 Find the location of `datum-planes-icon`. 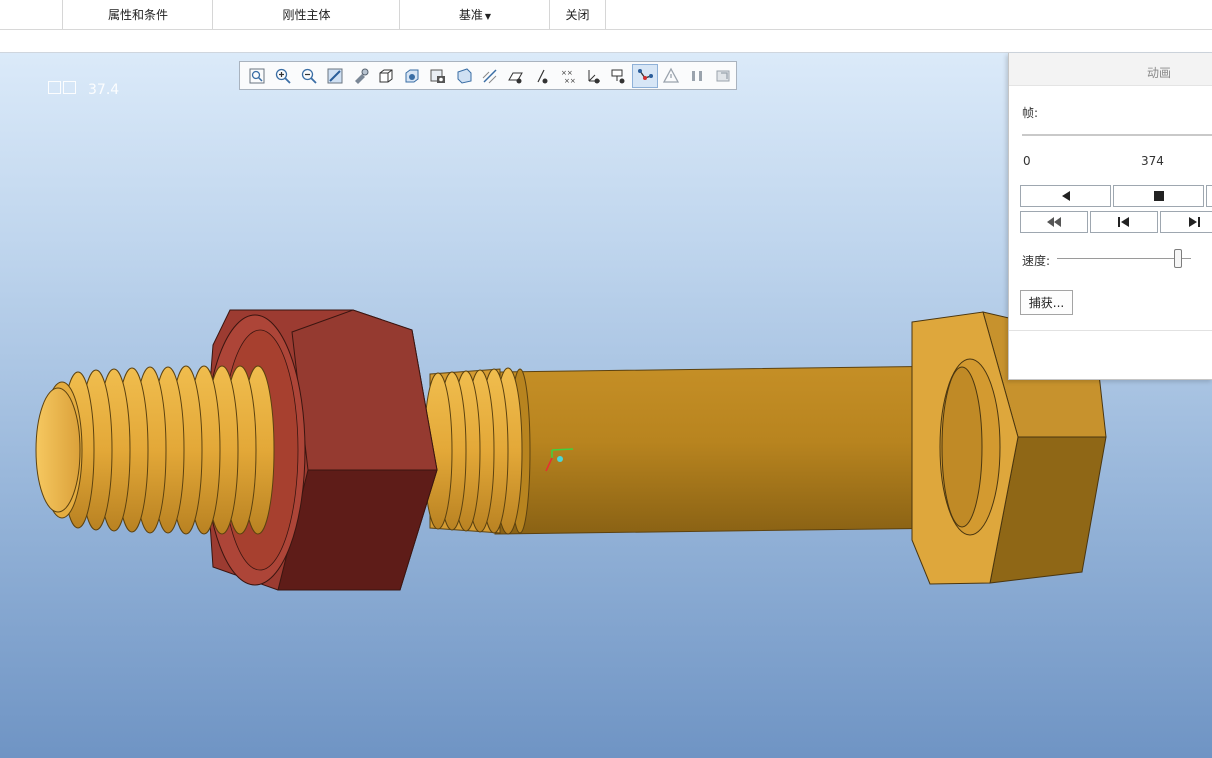

datum-planes-icon is located at coordinates (490, 76).